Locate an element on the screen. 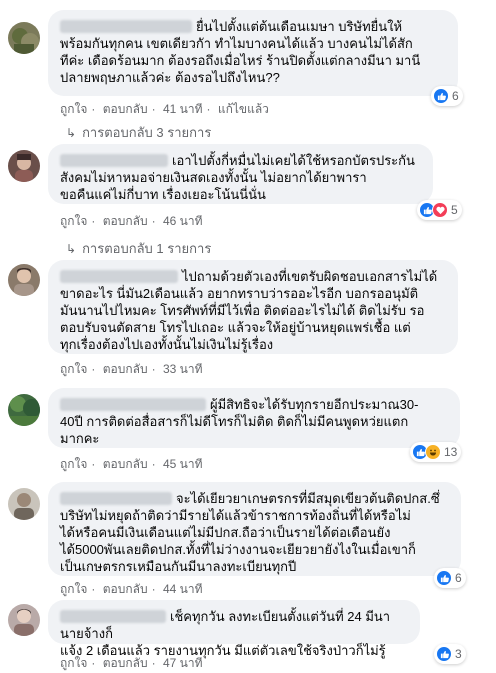 This screenshot has width=496, height=673. comment-text-line: เป็นเกษตรกรเหมือนกันมีนาลงทะเบียนทุกปี is located at coordinates (178, 566).